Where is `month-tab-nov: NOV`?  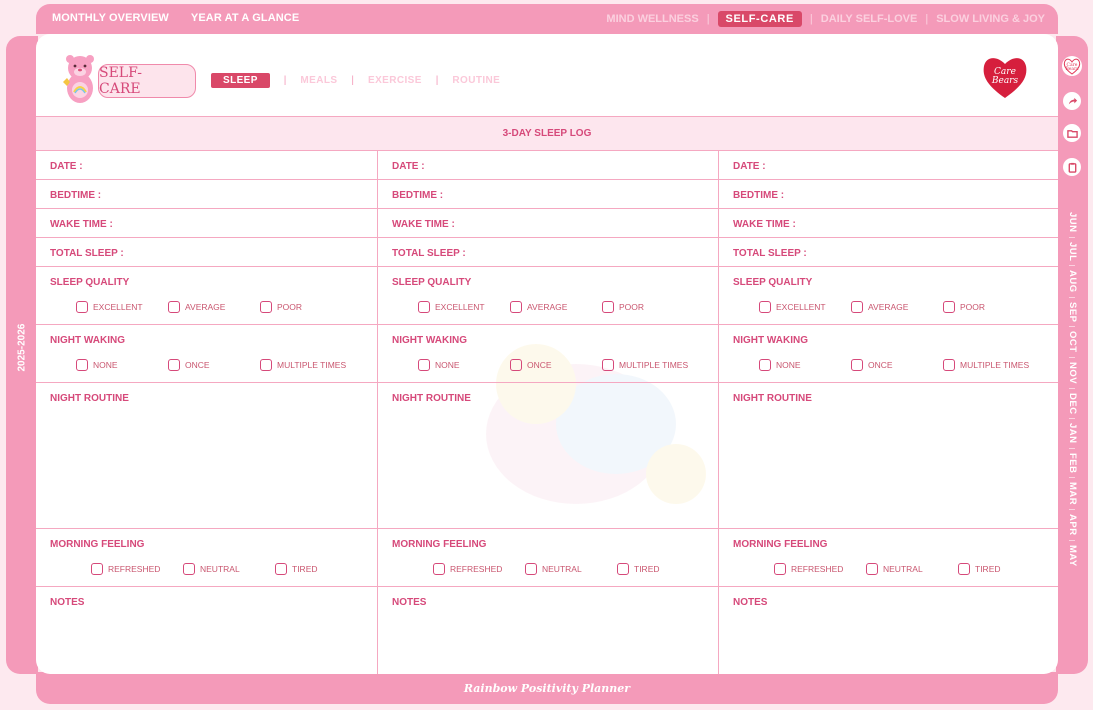
month-tab-nov: NOV is located at coordinates (1072, 373).